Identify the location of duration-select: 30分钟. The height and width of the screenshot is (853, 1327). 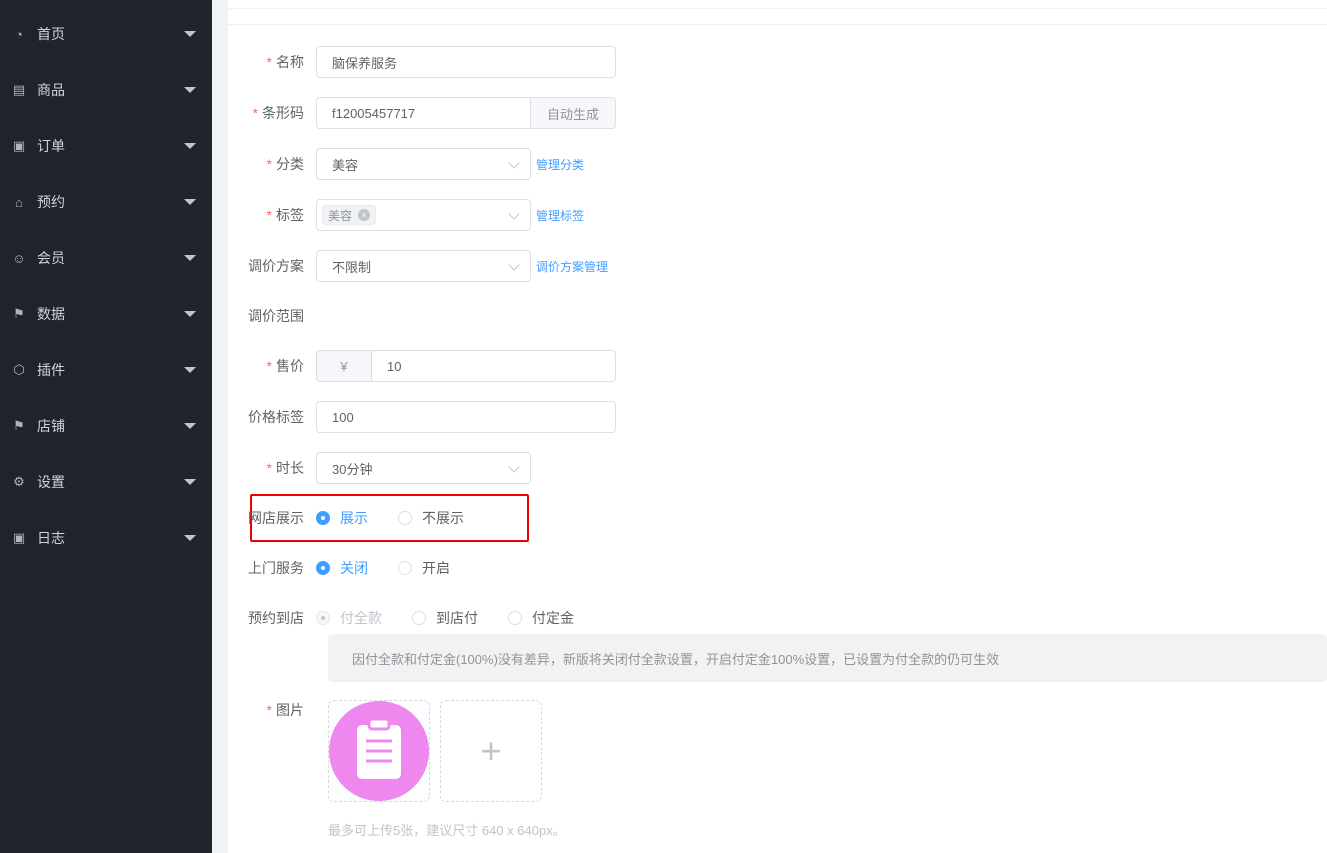
(423, 468).